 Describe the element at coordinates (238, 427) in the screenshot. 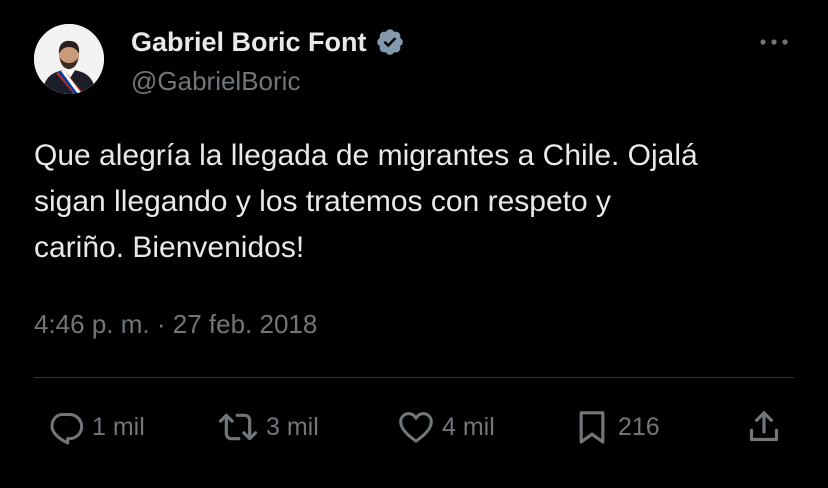

I see `retweet-icon` at that location.